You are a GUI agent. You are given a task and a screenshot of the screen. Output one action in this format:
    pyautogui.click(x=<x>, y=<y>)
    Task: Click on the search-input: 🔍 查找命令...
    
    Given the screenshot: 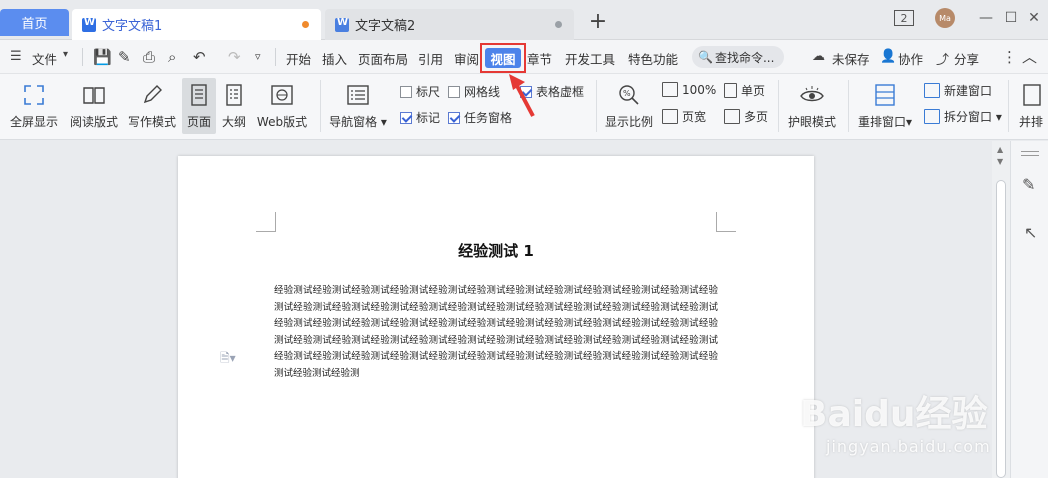 What is the action you would take?
    pyautogui.click(x=738, y=57)
    